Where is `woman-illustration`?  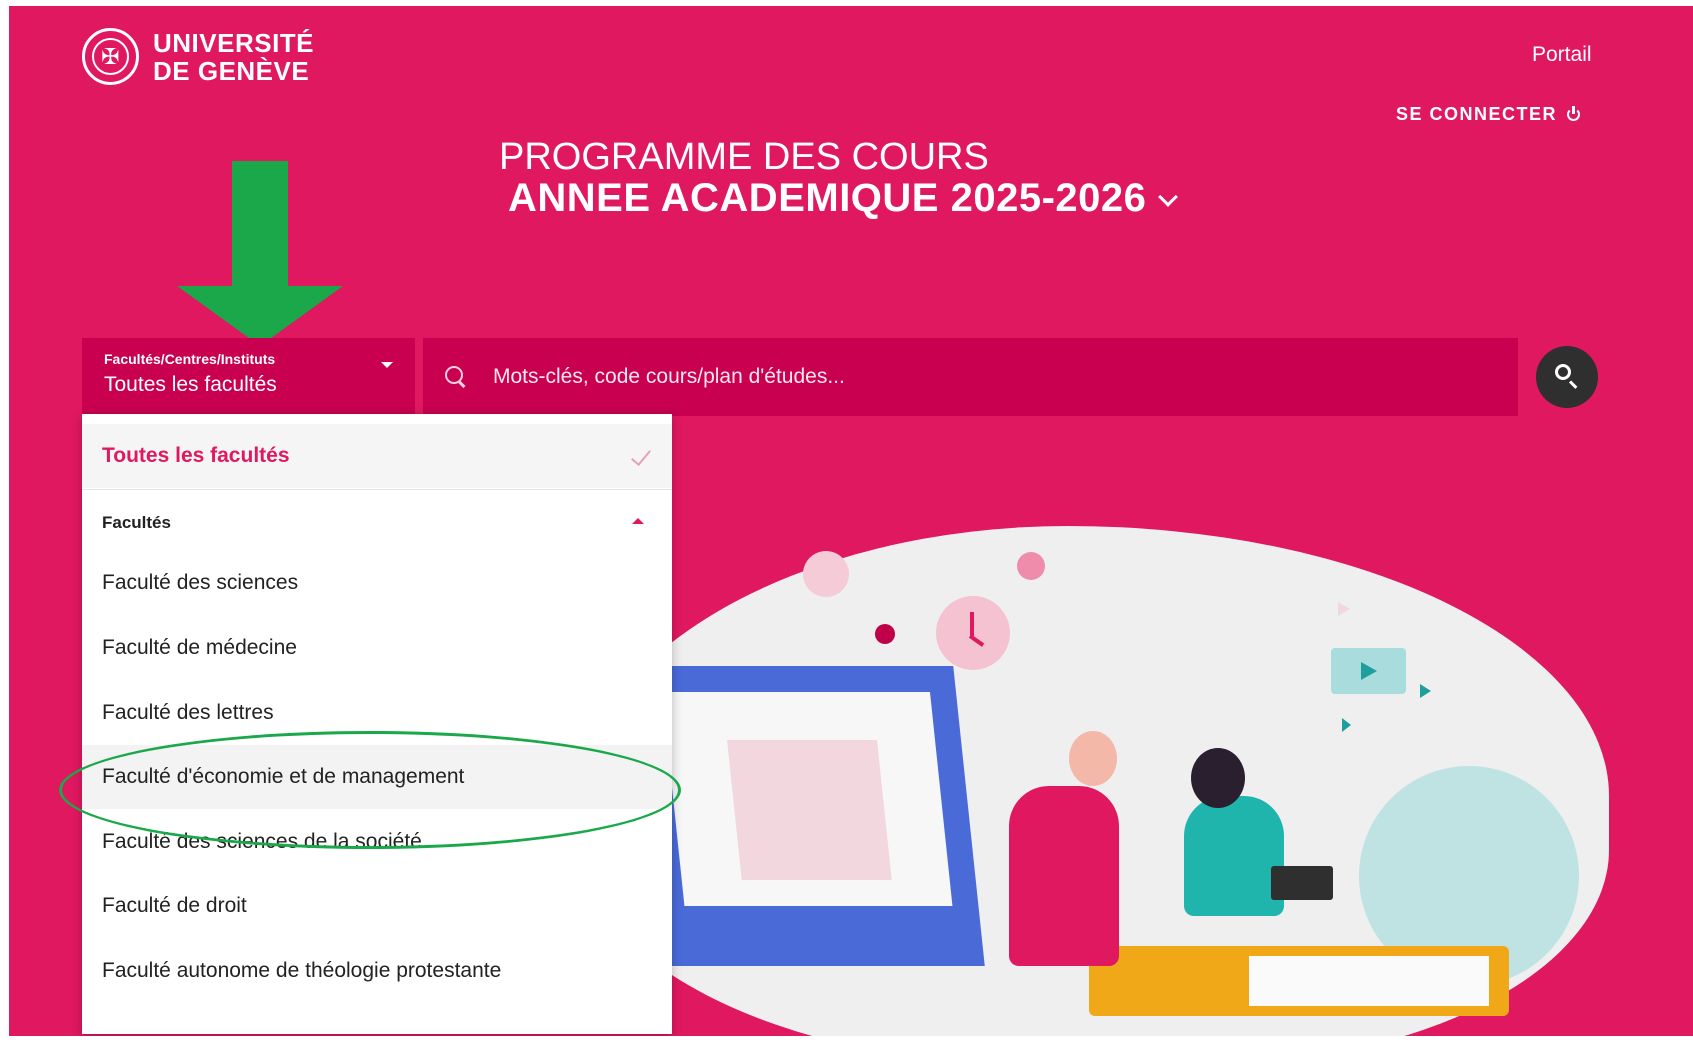
woman-illustration is located at coordinates (1234, 856).